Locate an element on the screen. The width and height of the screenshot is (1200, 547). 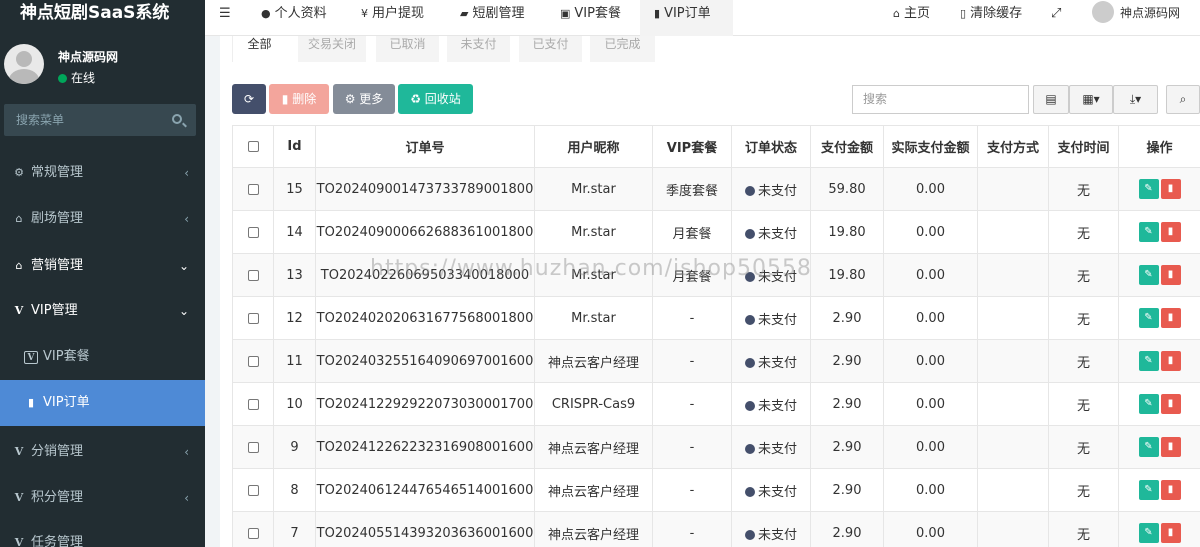
status-dot-icon is located at coordinates (749, 276).